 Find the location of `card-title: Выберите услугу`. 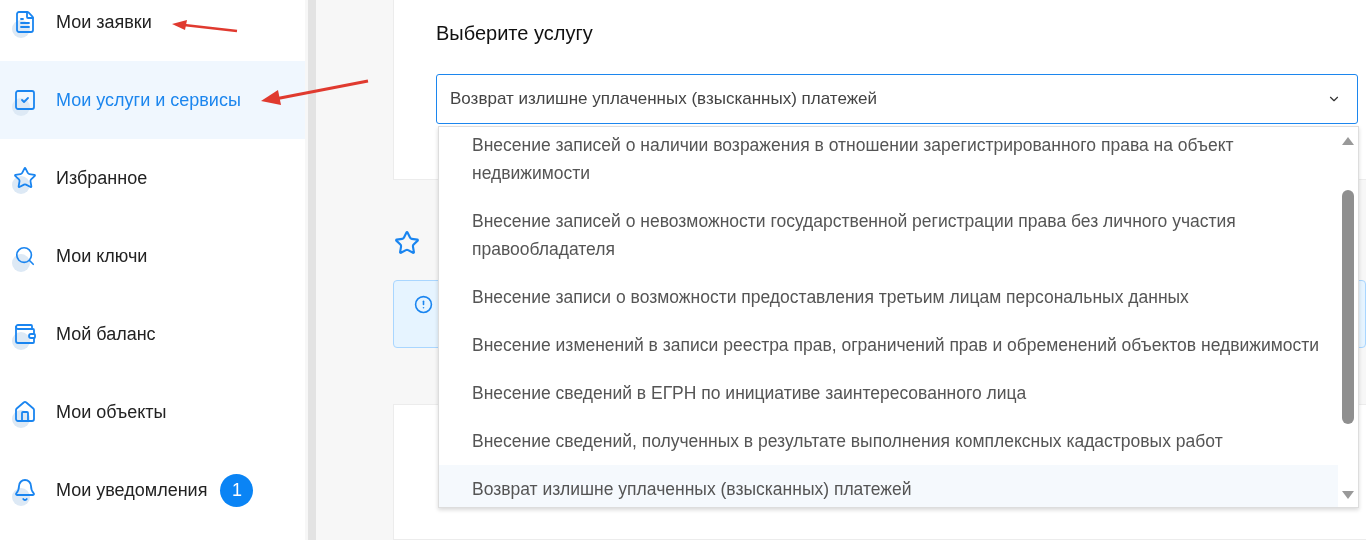

card-title: Выберите услугу is located at coordinates (515, 33).